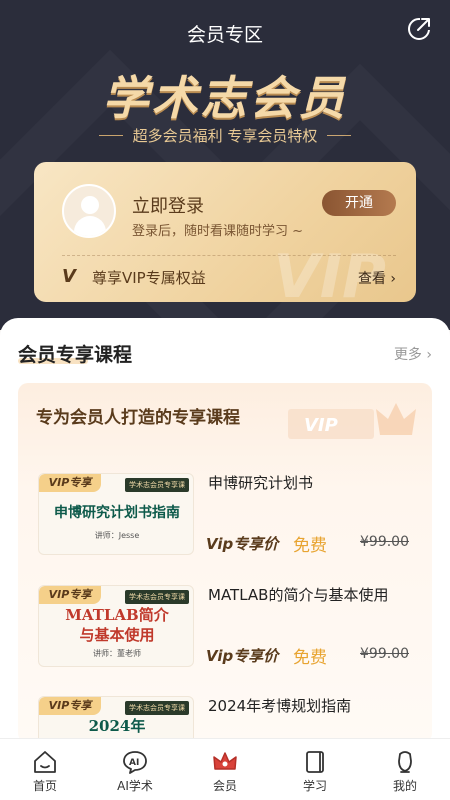  I want to click on course-item: VIP专享 学术志会员专享课 2024年 考博规划指南 2024年考博规划指南, so click(228, 719).